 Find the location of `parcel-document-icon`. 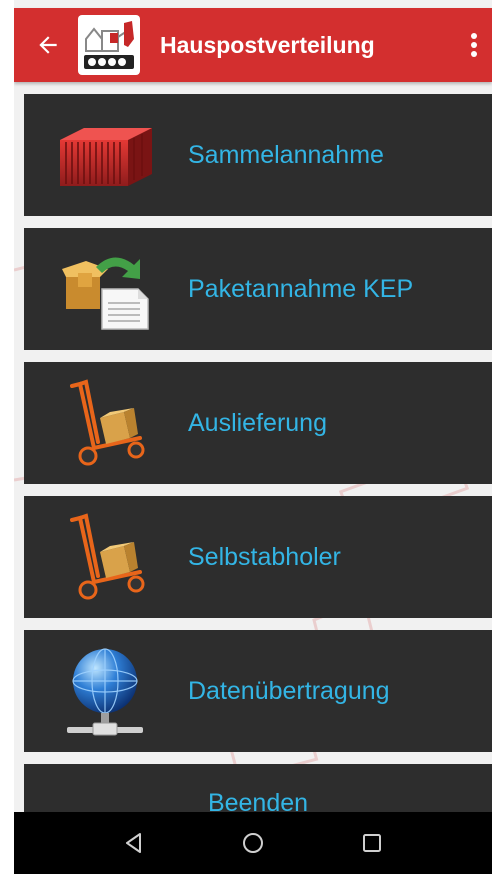

parcel-document-icon is located at coordinates (106, 289).